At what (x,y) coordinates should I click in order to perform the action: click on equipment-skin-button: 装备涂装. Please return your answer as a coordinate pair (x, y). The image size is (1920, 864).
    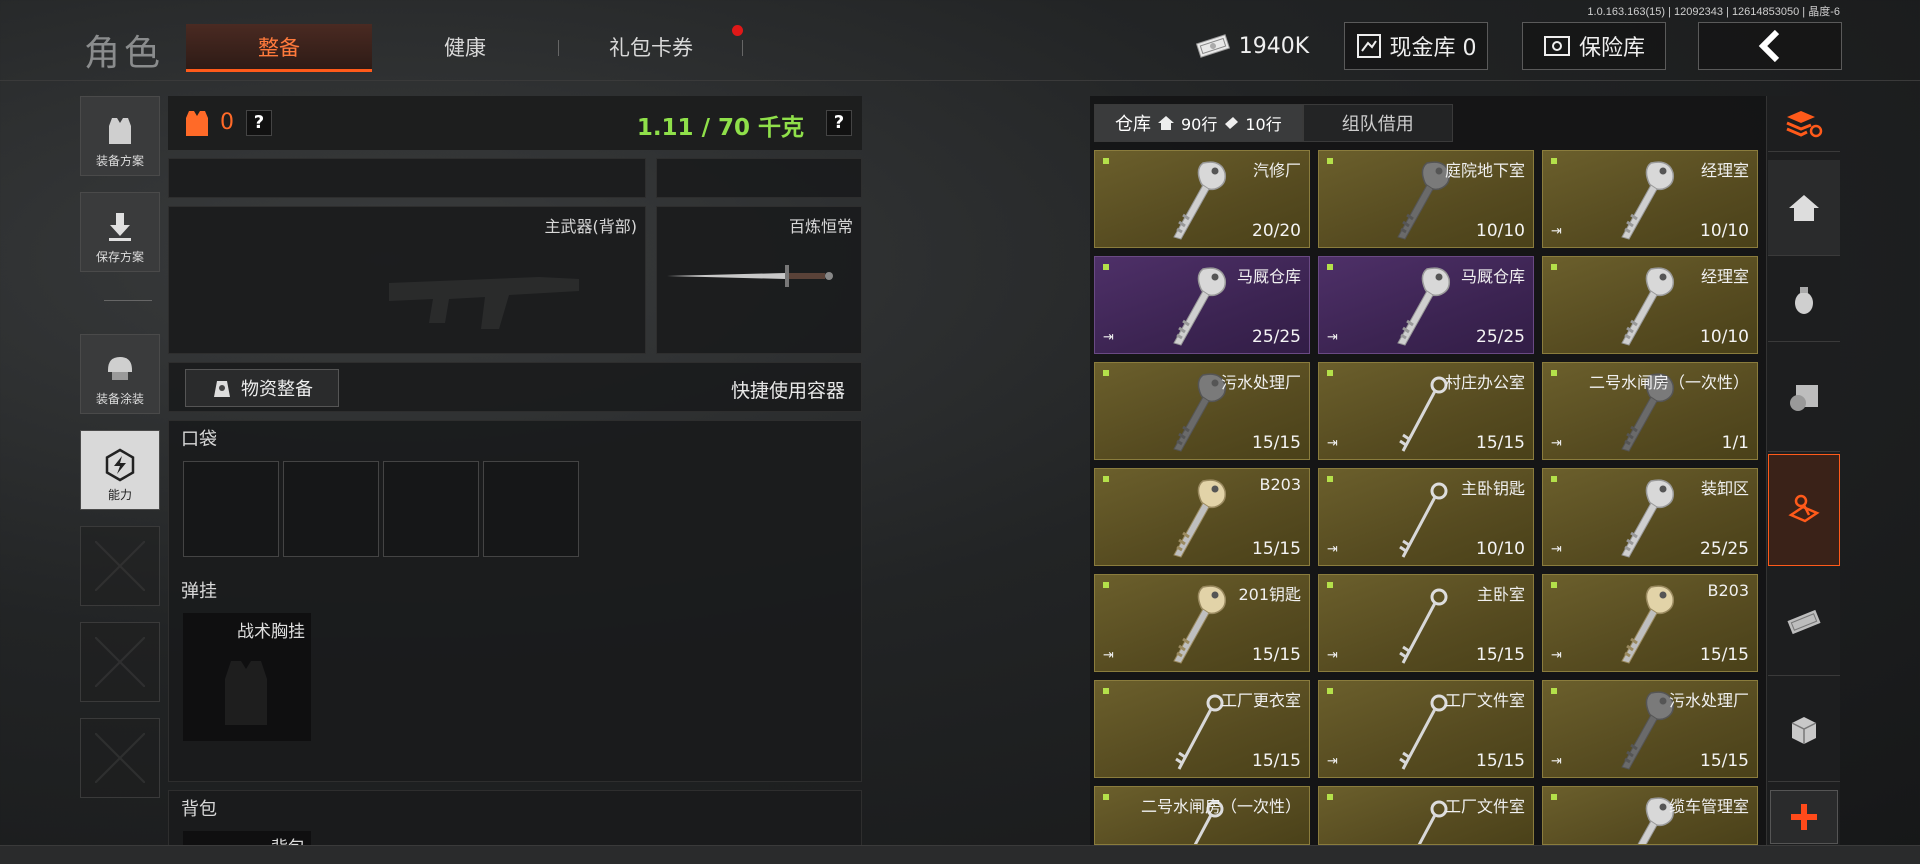
    Looking at the image, I should click on (120, 374).